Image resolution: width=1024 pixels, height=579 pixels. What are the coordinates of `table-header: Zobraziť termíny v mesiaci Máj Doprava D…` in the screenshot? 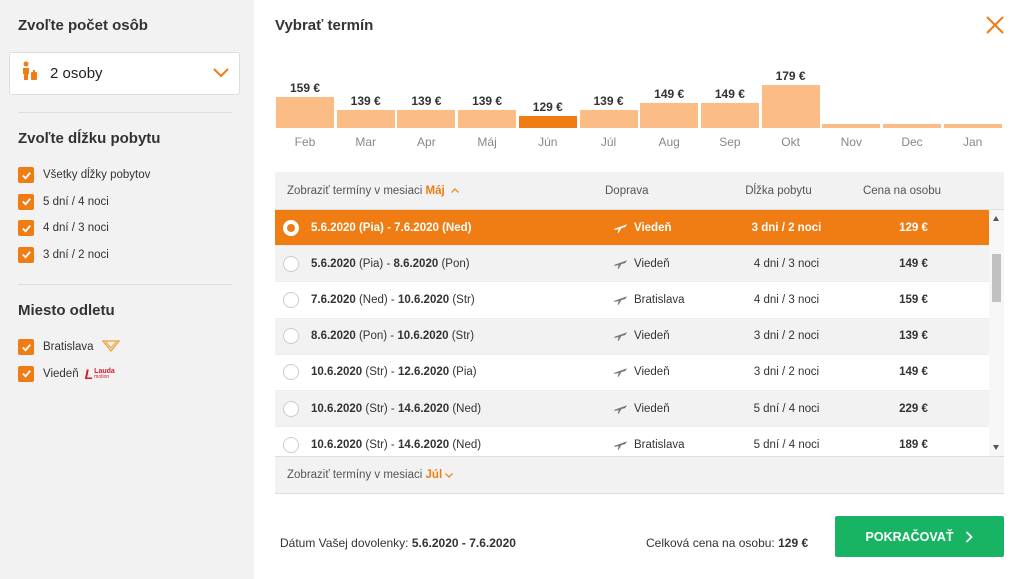 It's located at (639, 191).